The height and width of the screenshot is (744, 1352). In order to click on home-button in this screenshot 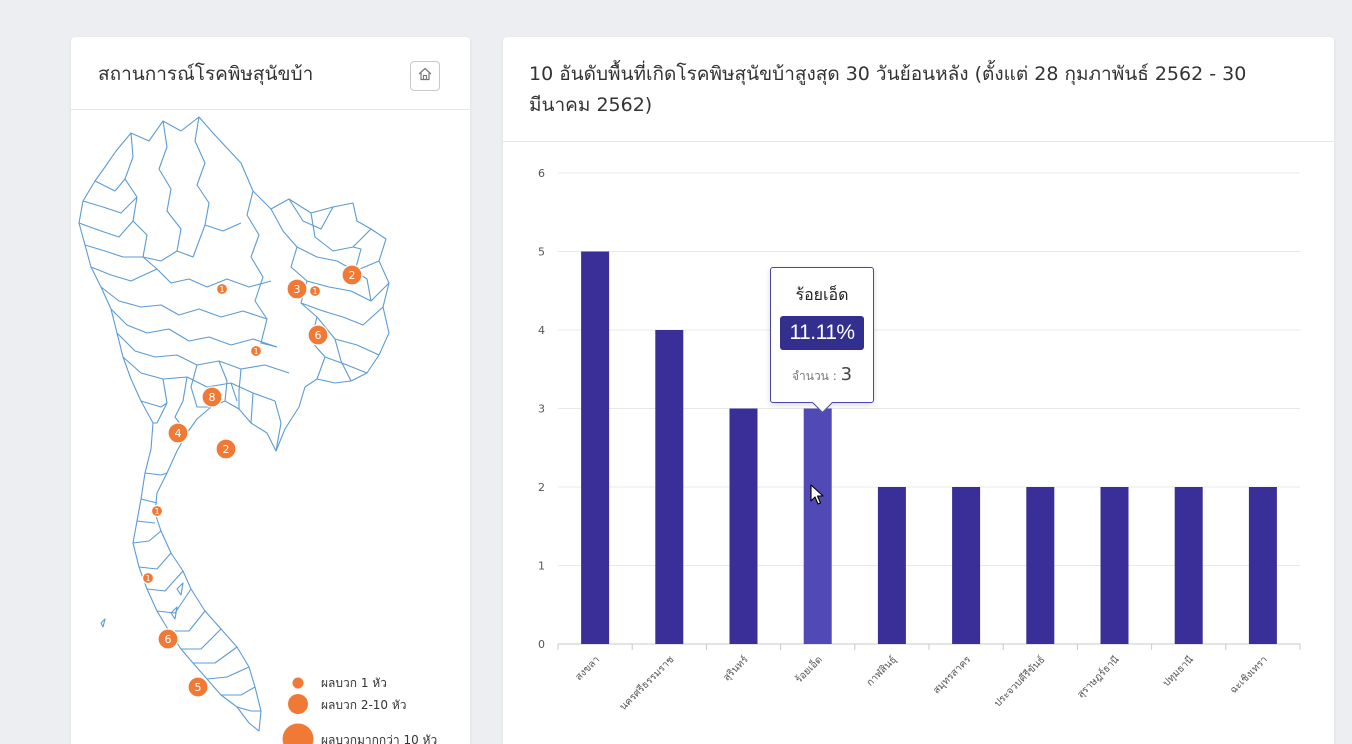, I will do `click(425, 76)`.